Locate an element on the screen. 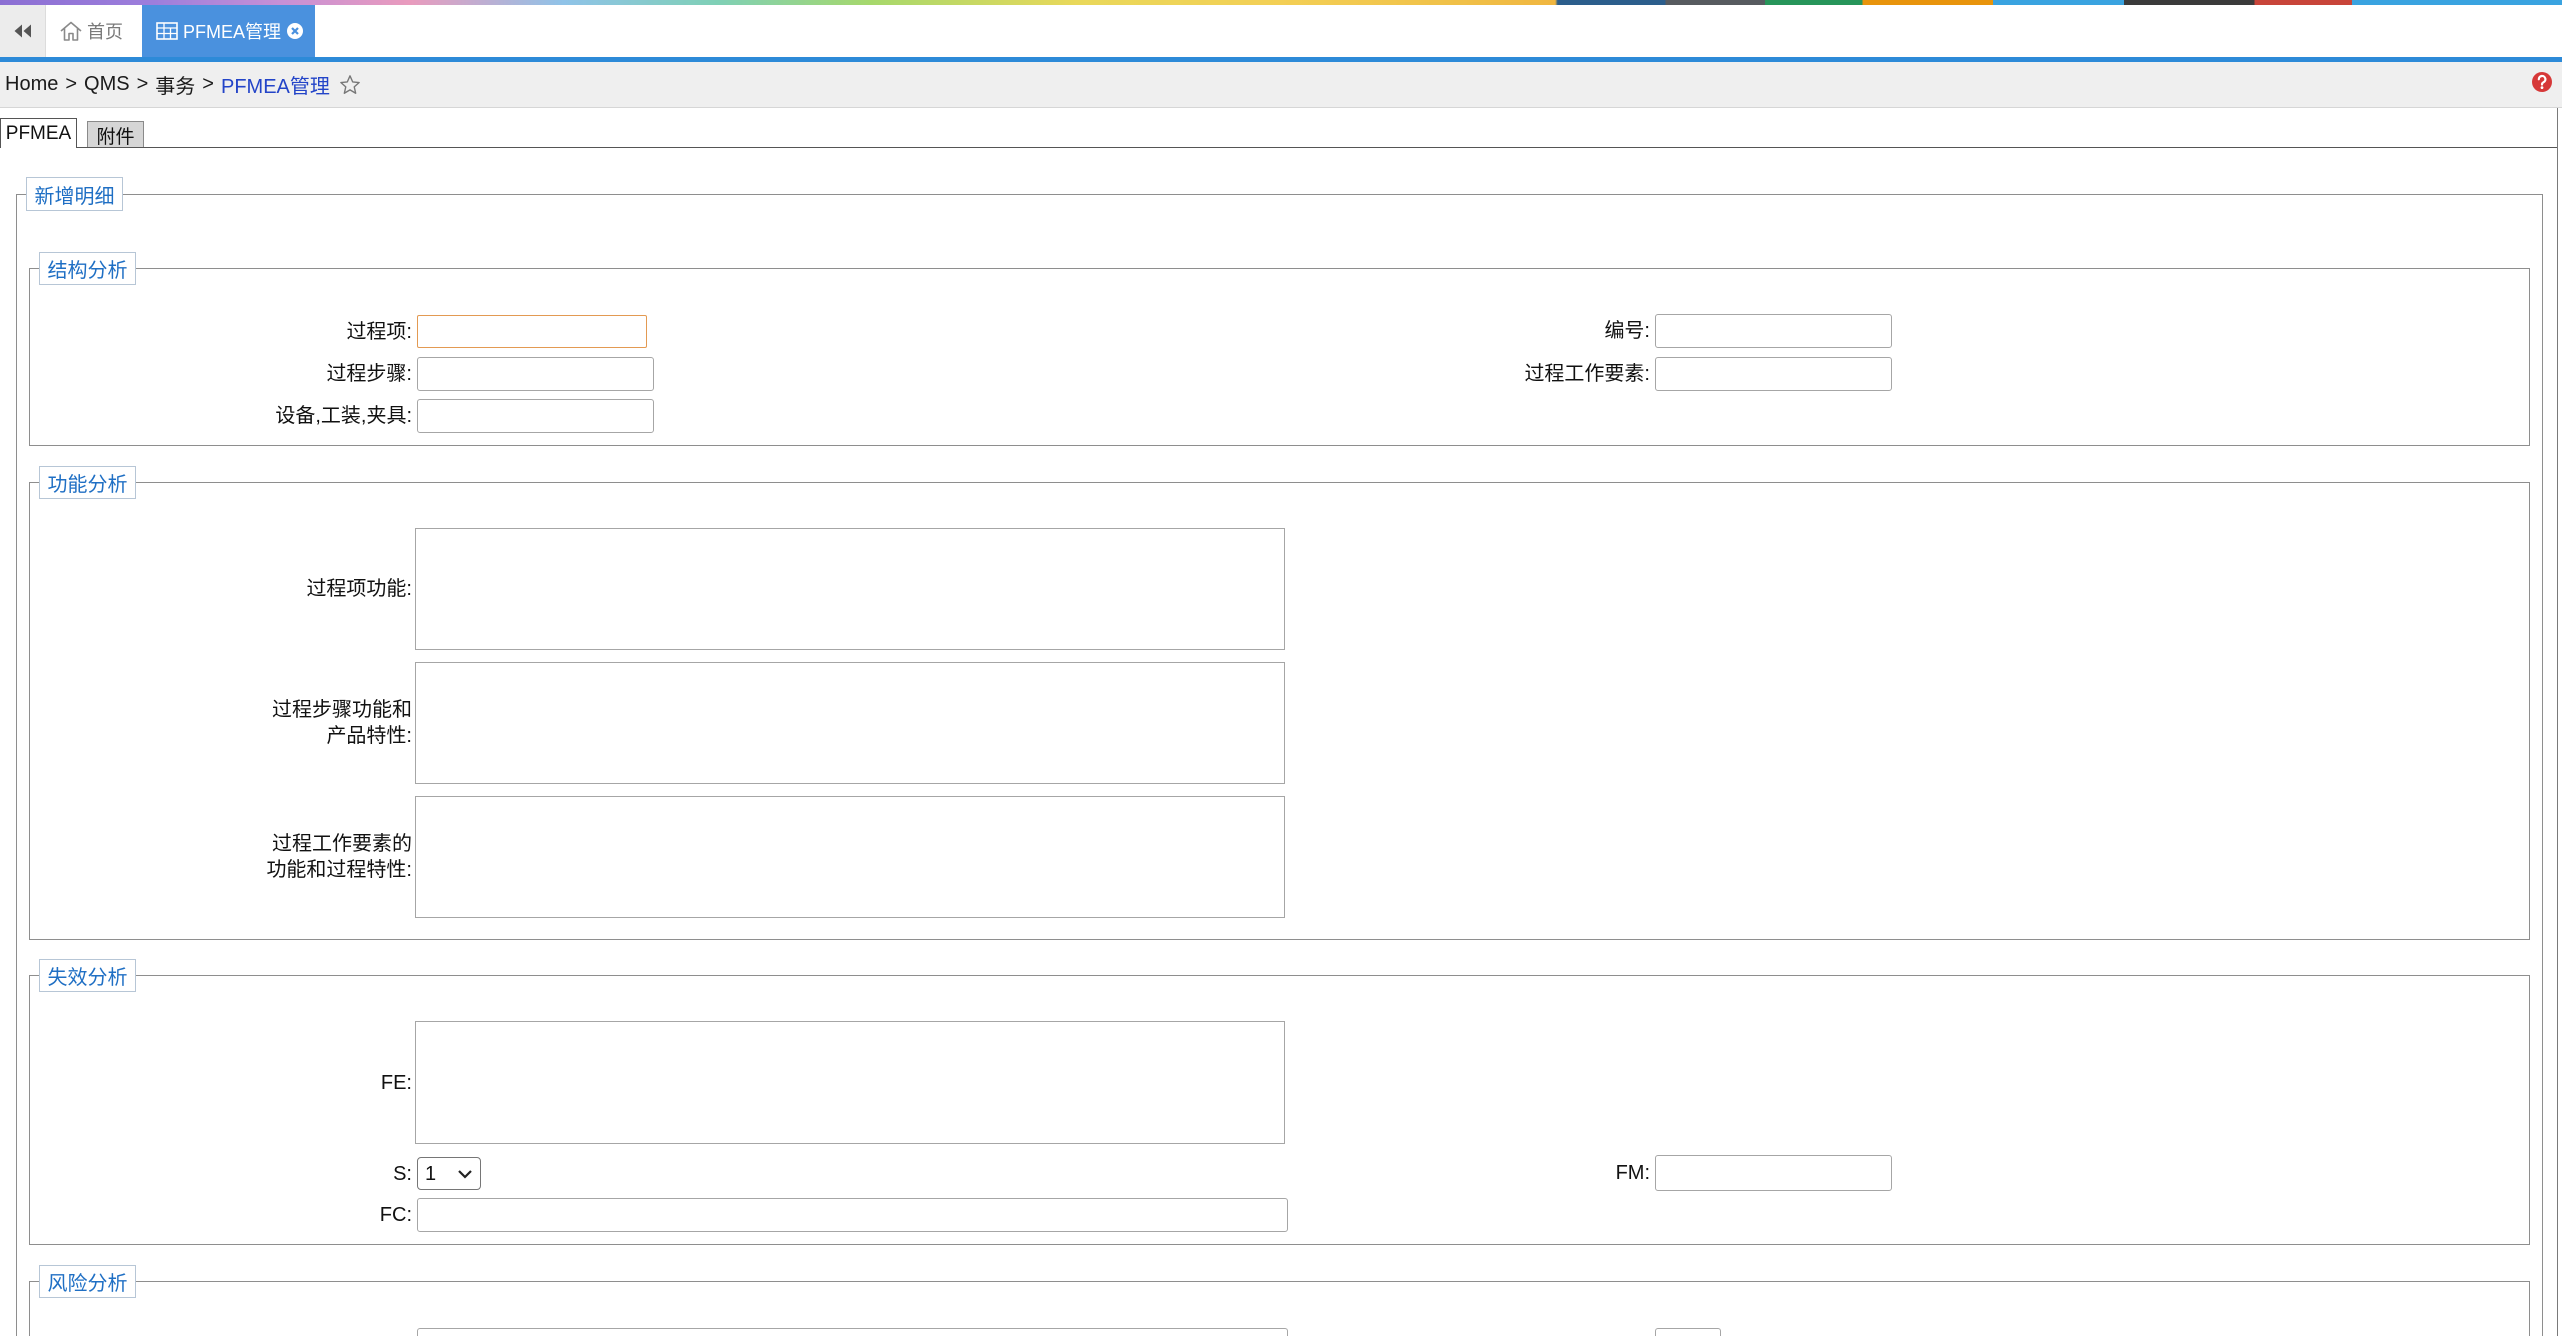 Image resolution: width=2562 pixels, height=1336 pixels. fm-label: FM: is located at coordinates (1632, 1173).